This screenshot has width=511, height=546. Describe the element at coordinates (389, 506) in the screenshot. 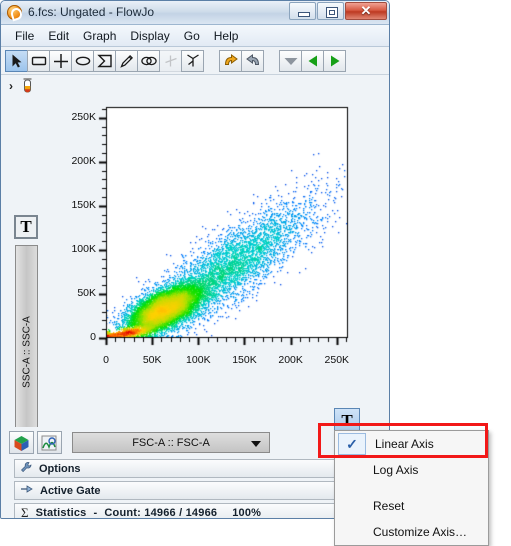

I see `context-menu-label: Reset` at that location.